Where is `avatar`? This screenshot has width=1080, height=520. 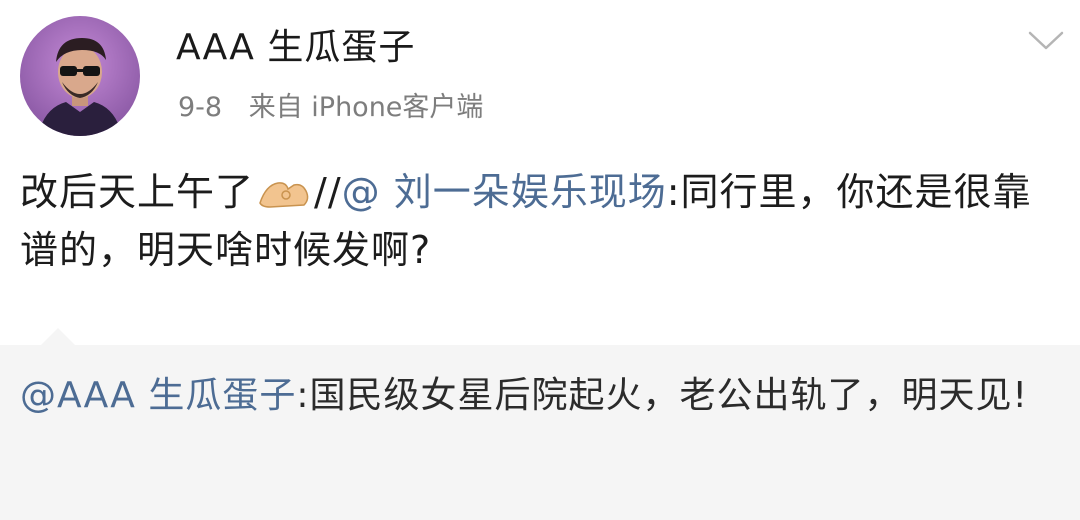
avatar is located at coordinates (80, 76).